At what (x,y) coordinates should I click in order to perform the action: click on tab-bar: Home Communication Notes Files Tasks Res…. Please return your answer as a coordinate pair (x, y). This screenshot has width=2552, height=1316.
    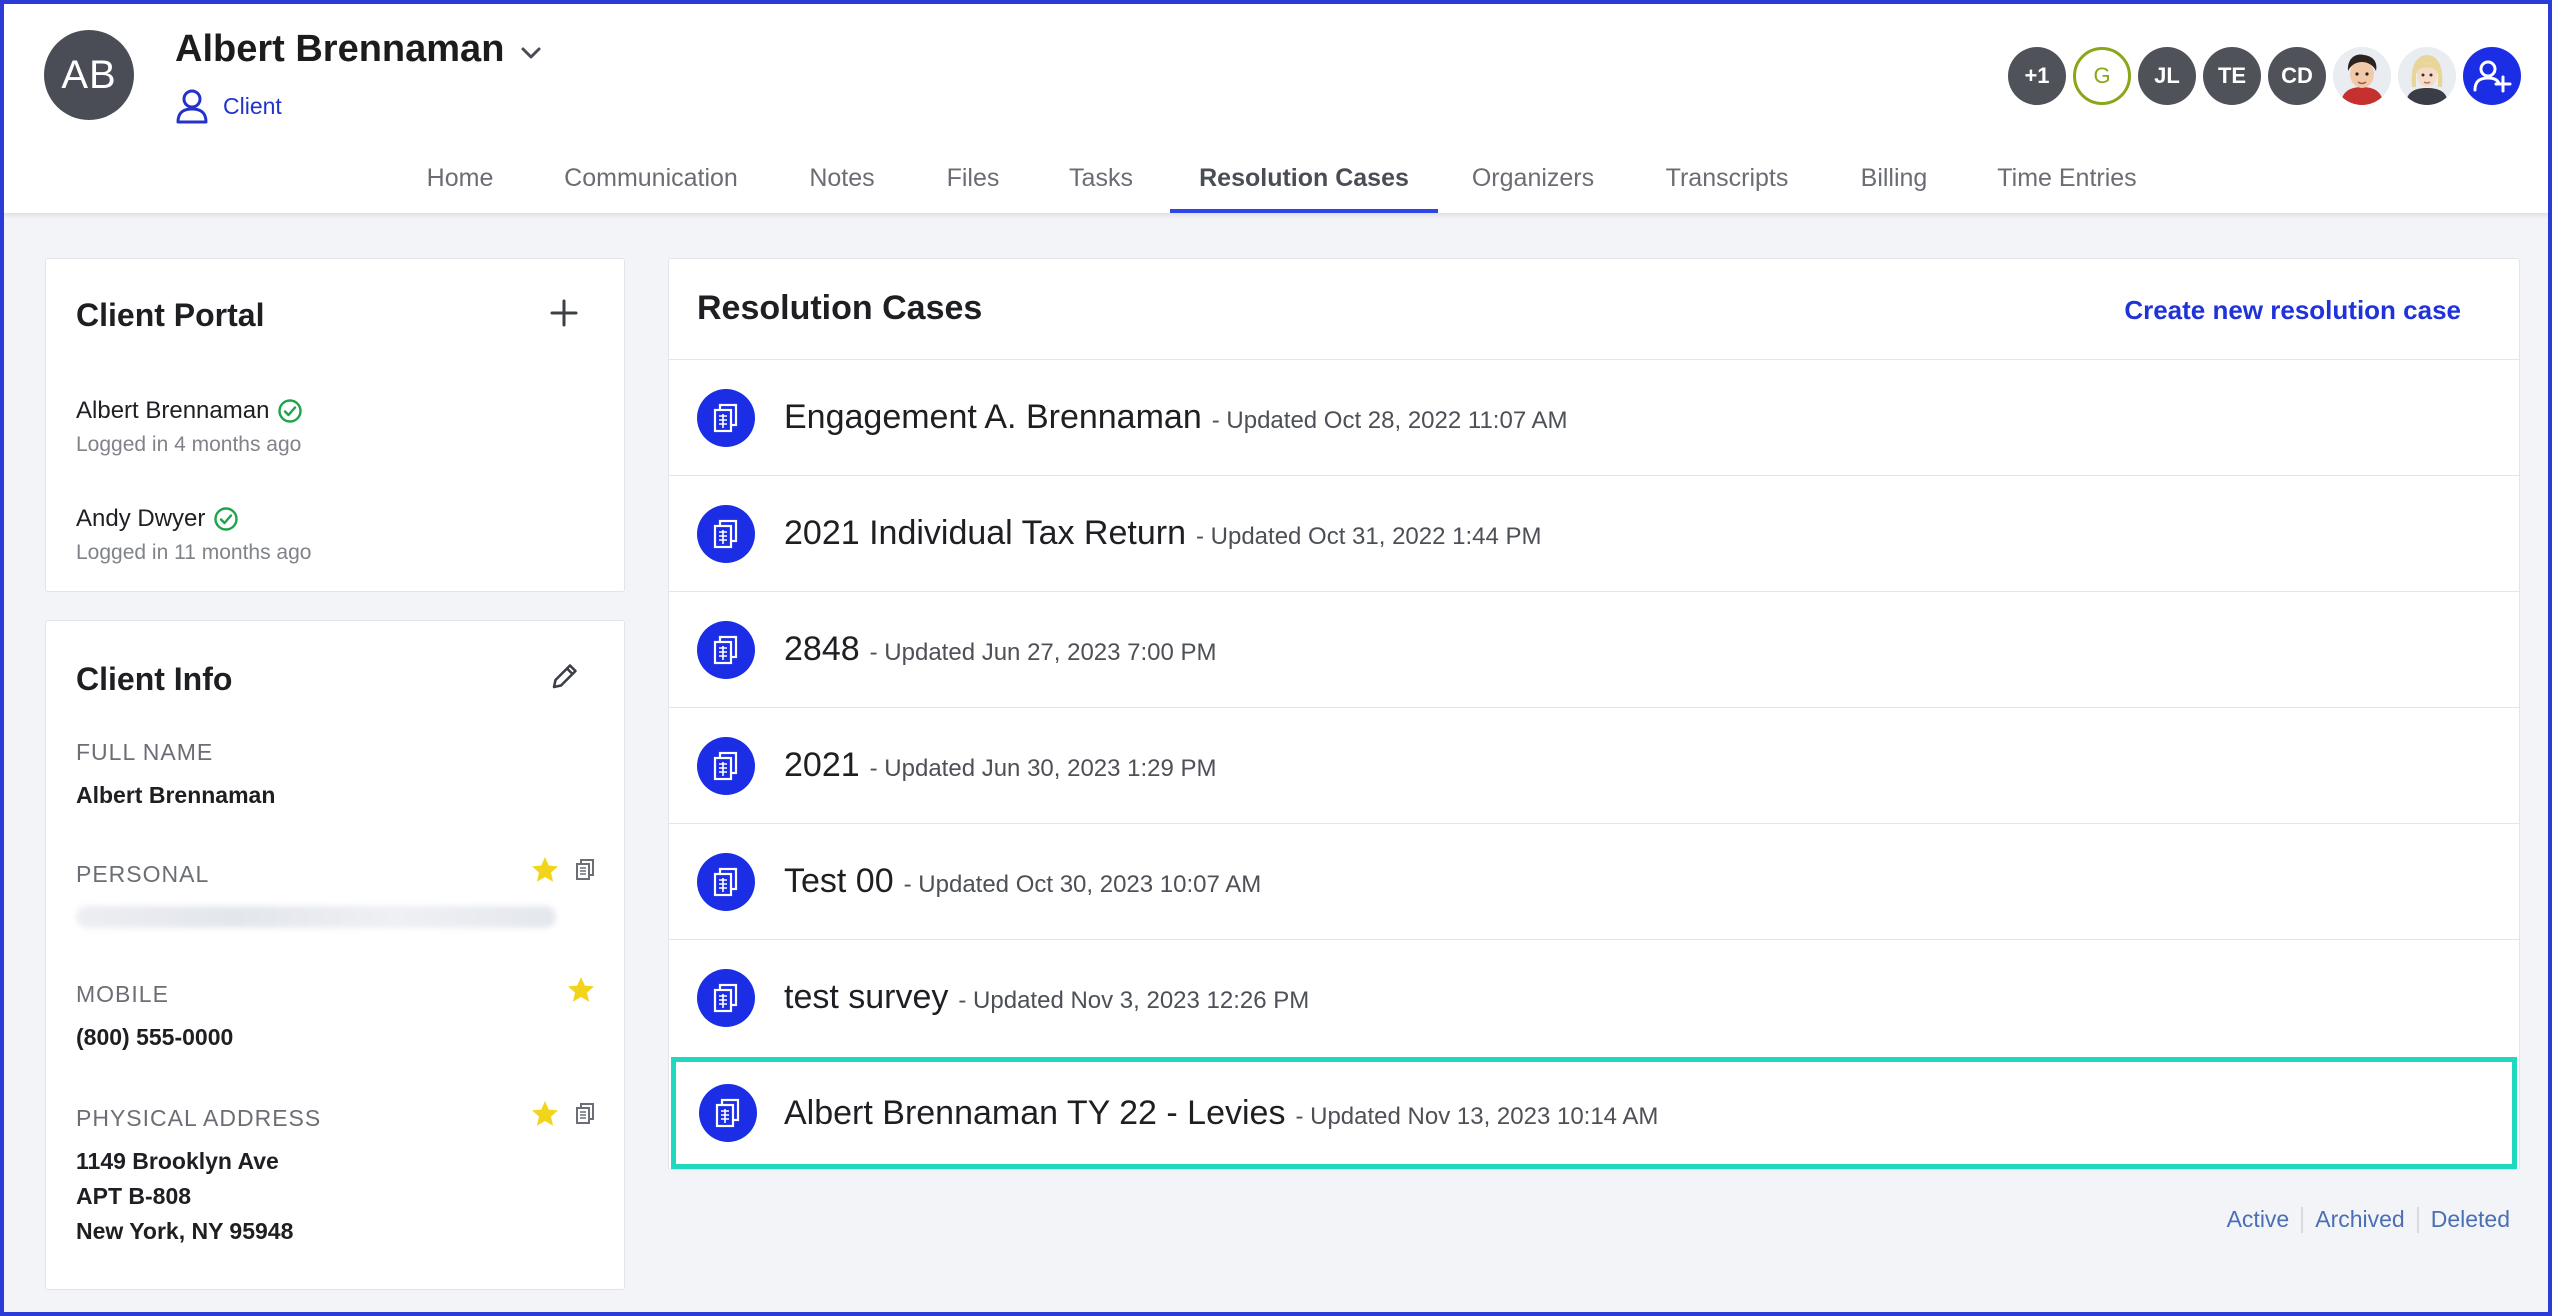
    Looking at the image, I should click on (1276, 181).